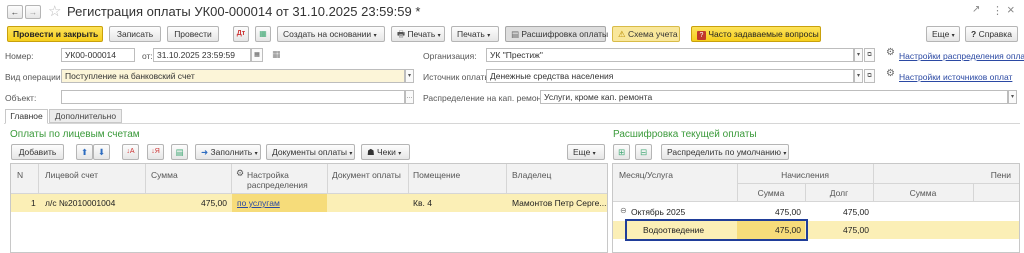 Image resolution: width=1024 pixels, height=253 pixels. Describe the element at coordinates (582, 152) in the screenshot. I see `left-more-label: Еще` at that location.